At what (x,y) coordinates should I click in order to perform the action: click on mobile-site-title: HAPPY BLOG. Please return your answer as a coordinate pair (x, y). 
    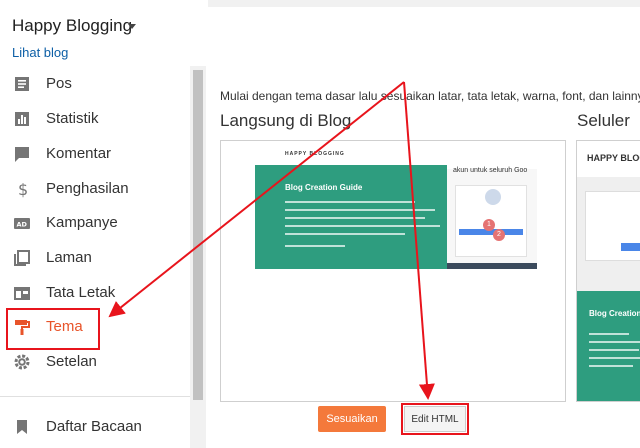
    Looking at the image, I should click on (613, 158).